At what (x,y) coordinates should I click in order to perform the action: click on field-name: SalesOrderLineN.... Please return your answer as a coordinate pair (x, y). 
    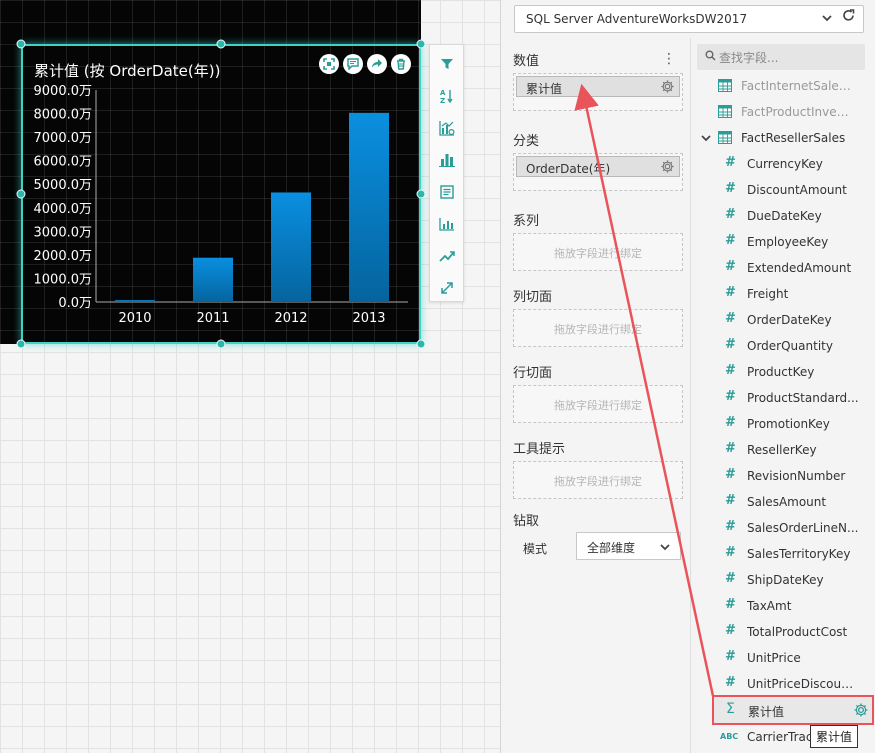
    Looking at the image, I should click on (803, 528).